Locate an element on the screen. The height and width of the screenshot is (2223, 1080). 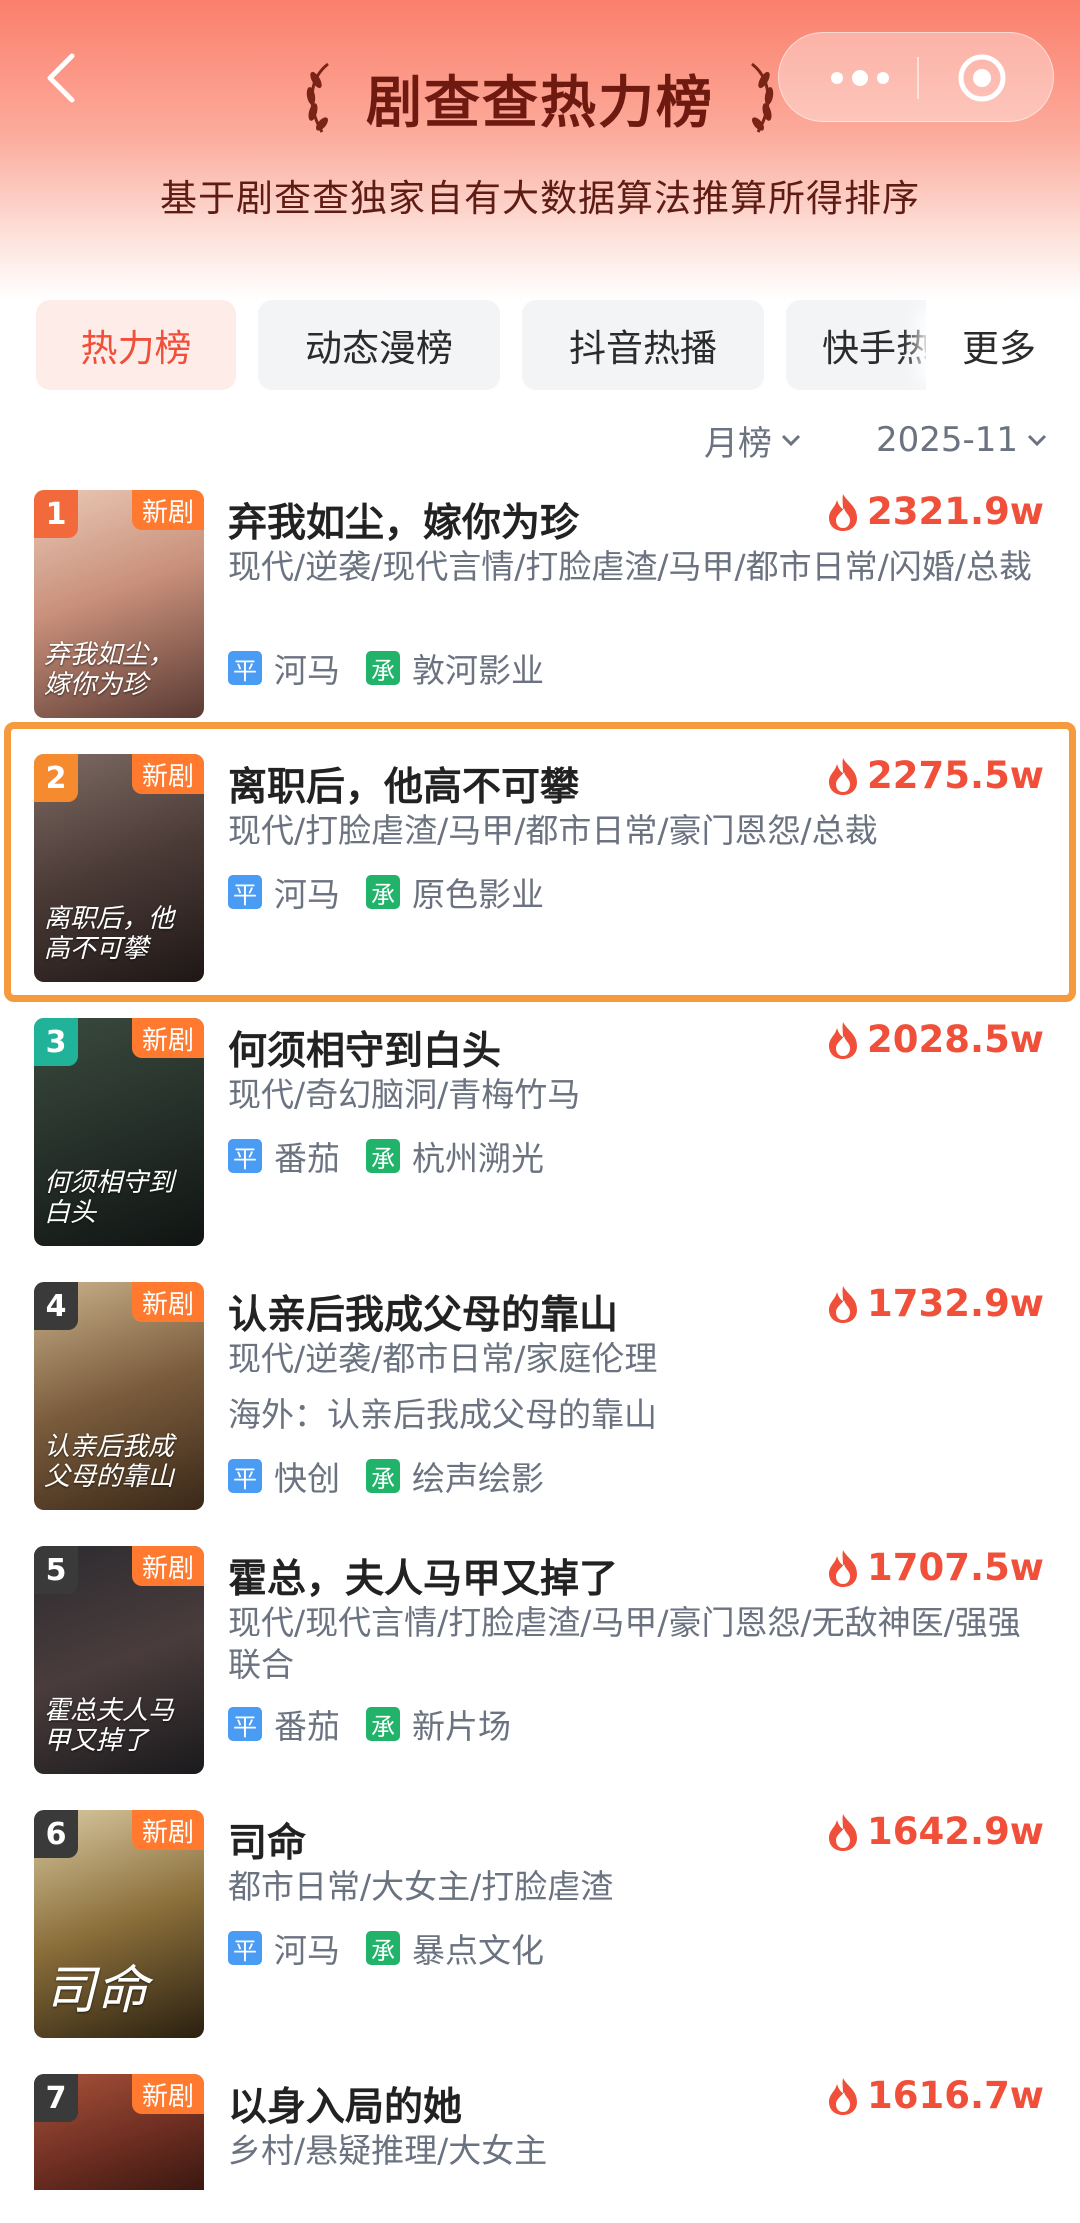
drama-title: 以身入局的她 is located at coordinates (345, 2107).